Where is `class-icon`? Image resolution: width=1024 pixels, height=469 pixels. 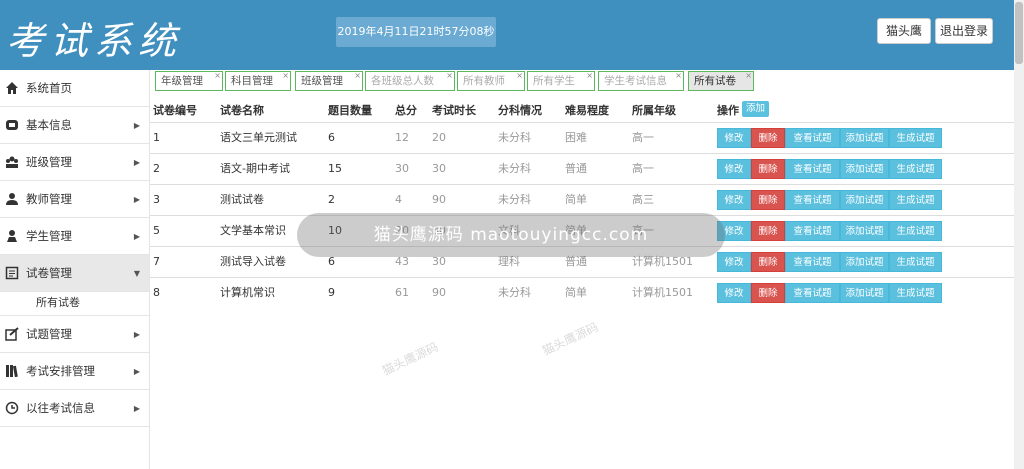 class-icon is located at coordinates (12, 162).